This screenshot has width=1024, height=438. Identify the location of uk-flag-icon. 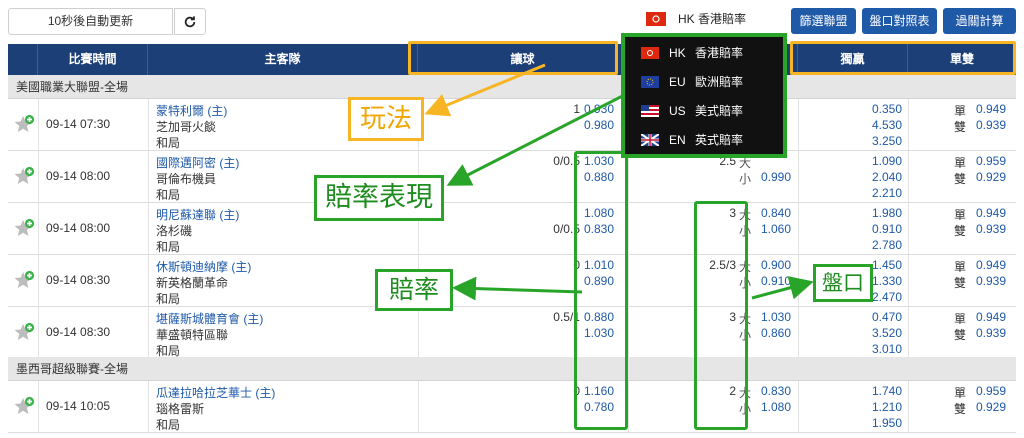
(650, 140).